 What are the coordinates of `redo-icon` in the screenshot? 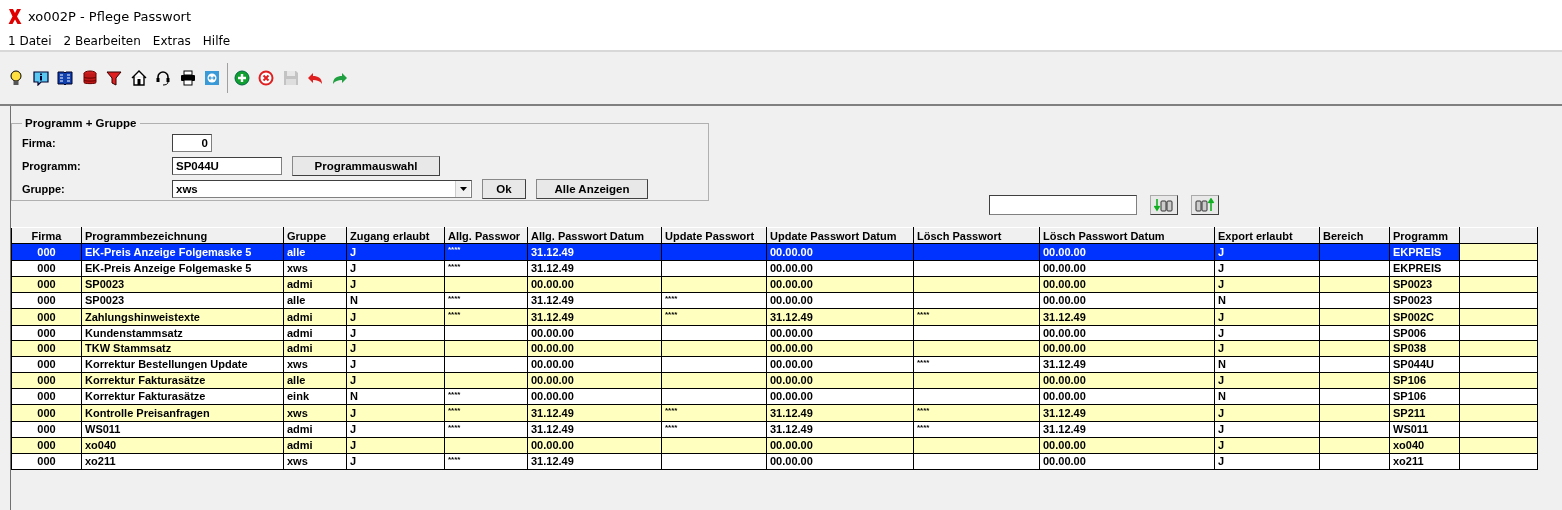 It's located at (339, 78).